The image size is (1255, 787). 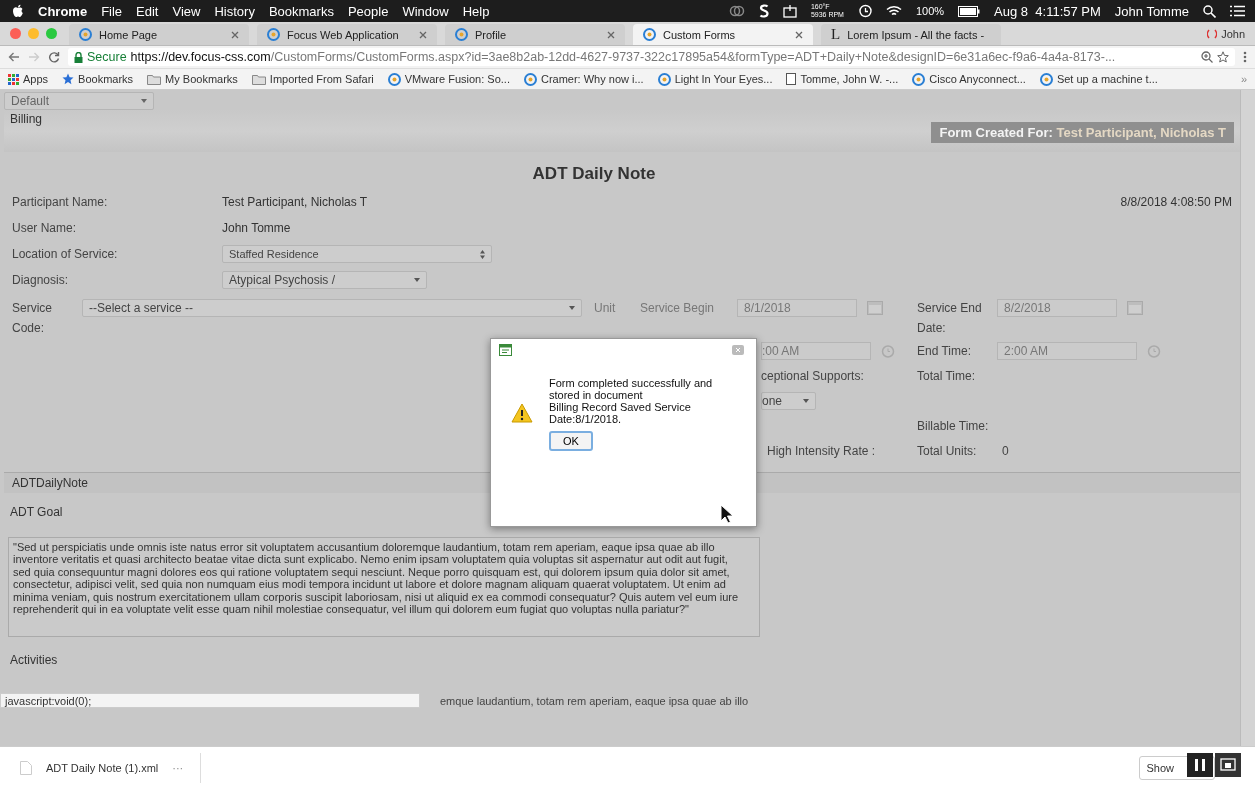 I want to click on mouse-cursor-icon, so click(x=727, y=514).